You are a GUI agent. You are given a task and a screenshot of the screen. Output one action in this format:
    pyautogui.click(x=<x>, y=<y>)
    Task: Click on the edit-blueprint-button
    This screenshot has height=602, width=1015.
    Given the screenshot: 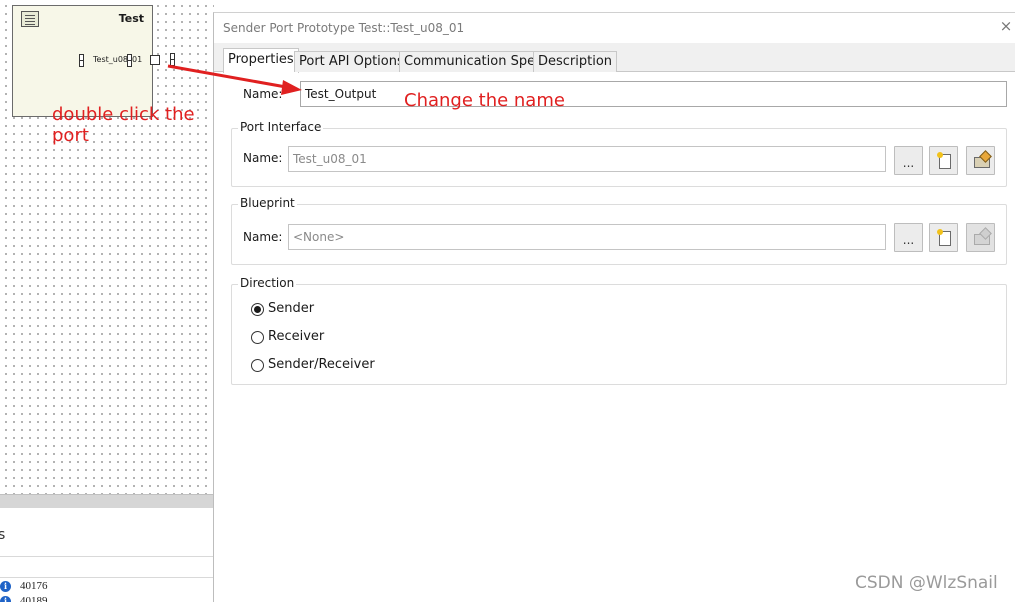 What is the action you would take?
    pyautogui.click(x=980, y=237)
    